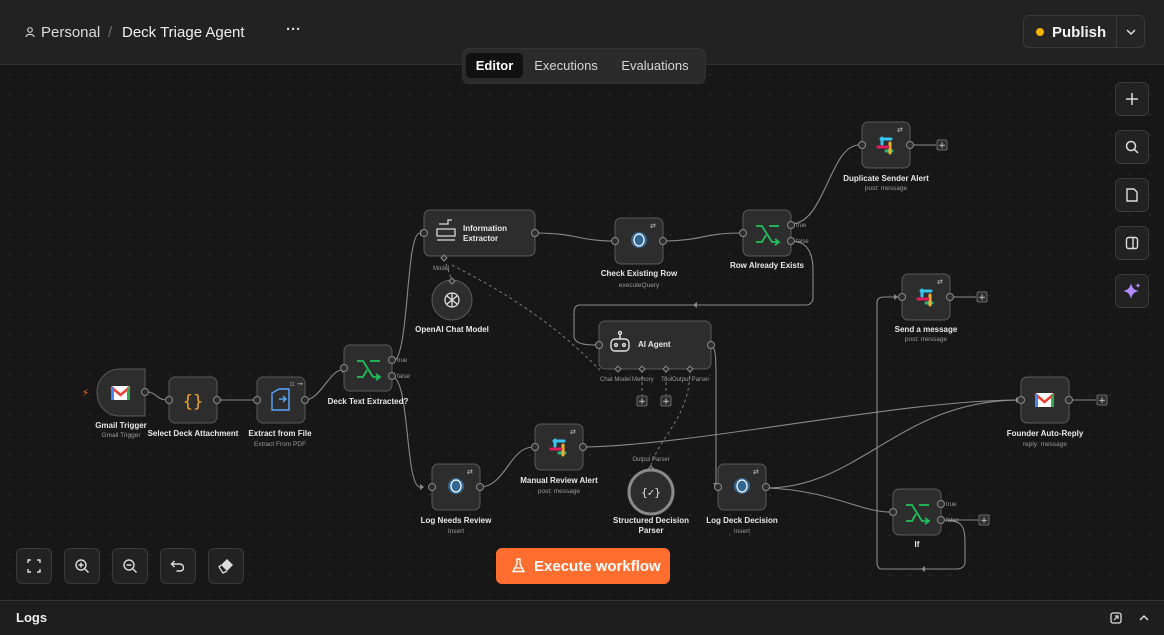  Describe the element at coordinates (559, 480) in the screenshot. I see `node-manual-alert-label: Manual Review Alert` at that location.